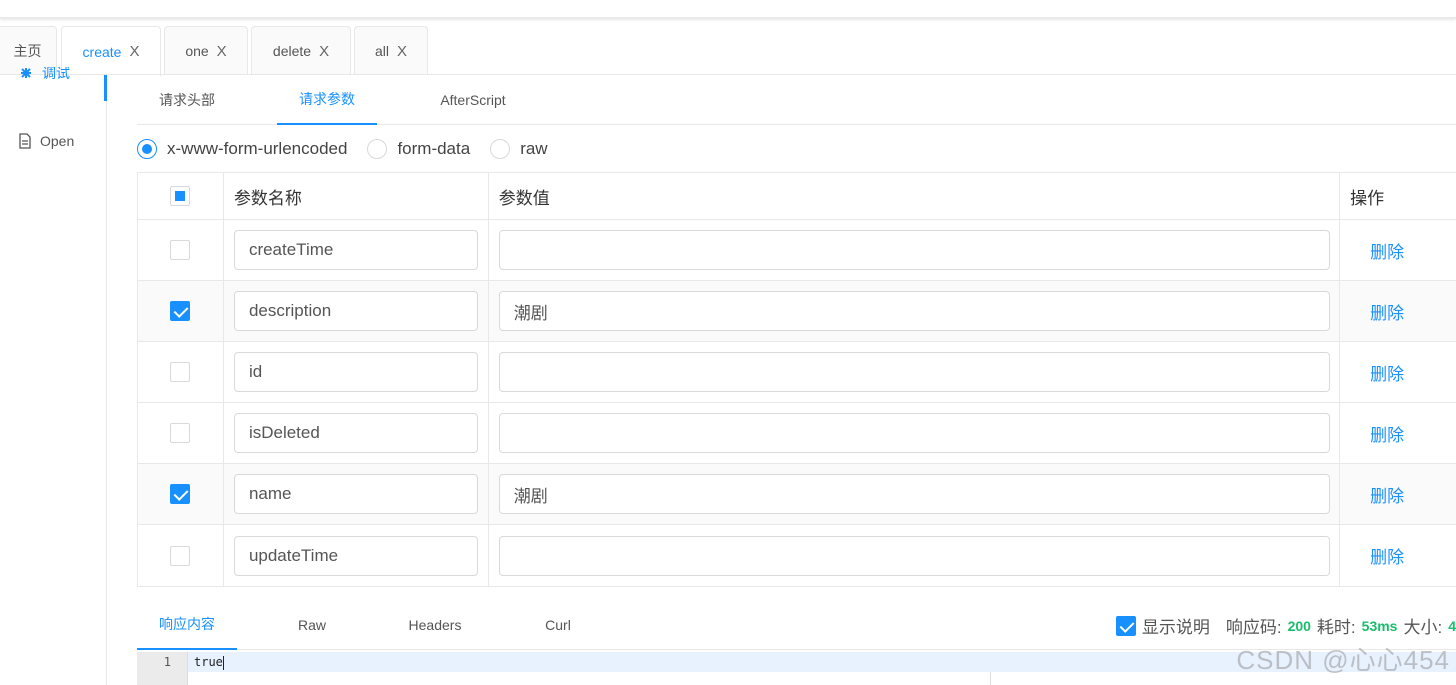 This screenshot has height=685, width=1456. I want to click on param-name-cell: updateTime, so click(356, 555).